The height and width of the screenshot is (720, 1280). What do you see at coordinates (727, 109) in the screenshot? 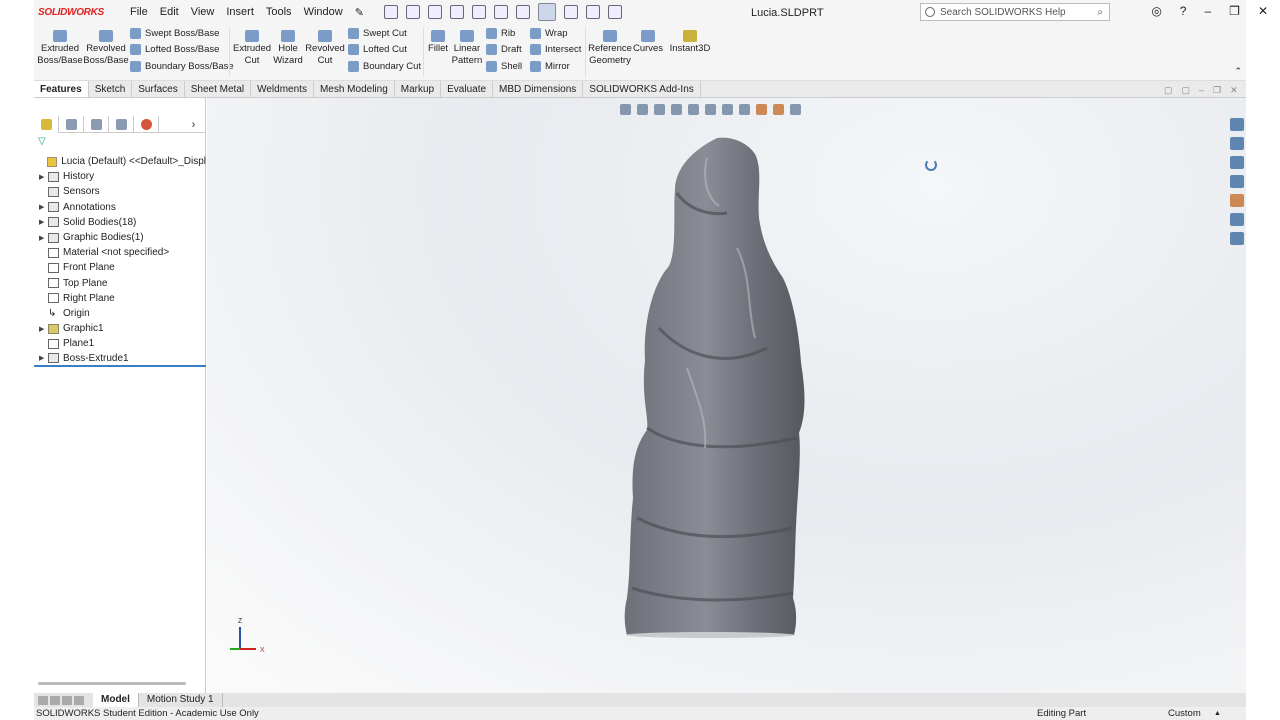
I see `display-style-icon` at bounding box center [727, 109].